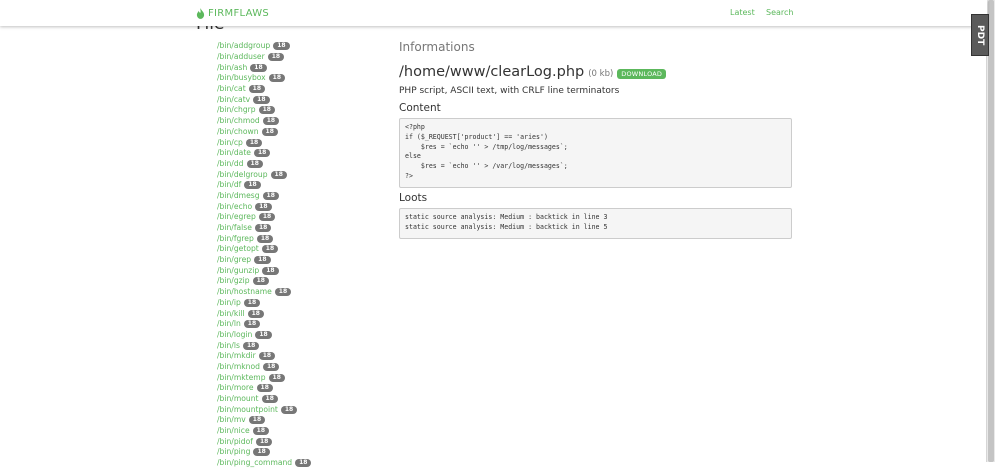  What do you see at coordinates (234, 228) in the screenshot?
I see `file-link: /bin/false` at bounding box center [234, 228].